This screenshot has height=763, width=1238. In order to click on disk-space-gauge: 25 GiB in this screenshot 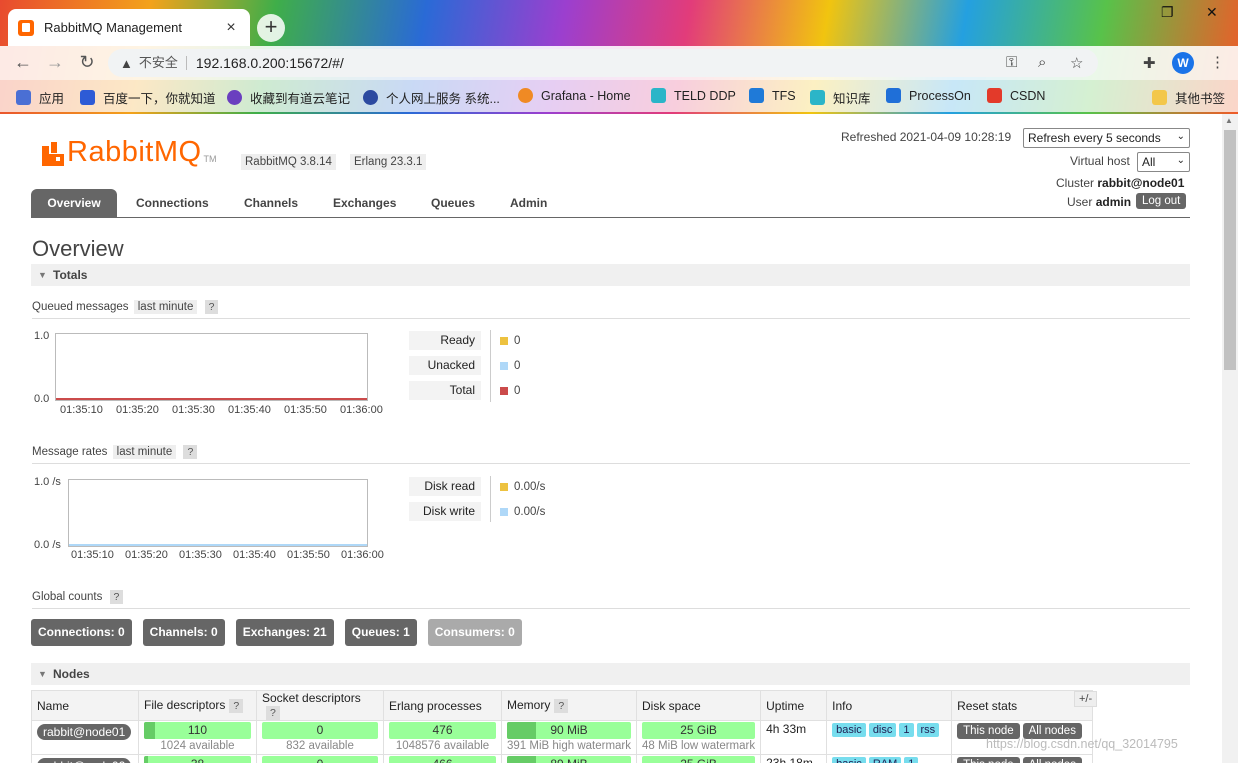, I will do `click(699, 730)`.